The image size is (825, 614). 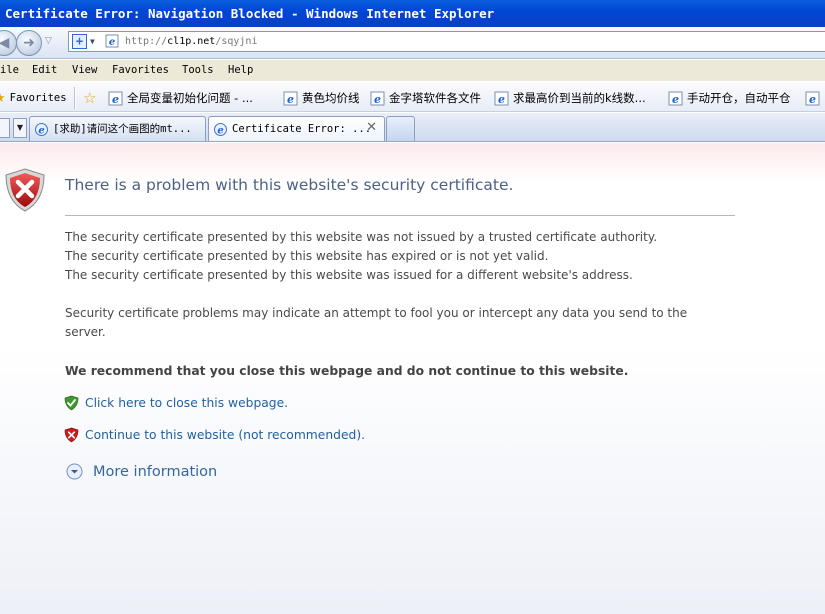 I want to click on add-favorite-button: ☆, so click(x=89, y=98).